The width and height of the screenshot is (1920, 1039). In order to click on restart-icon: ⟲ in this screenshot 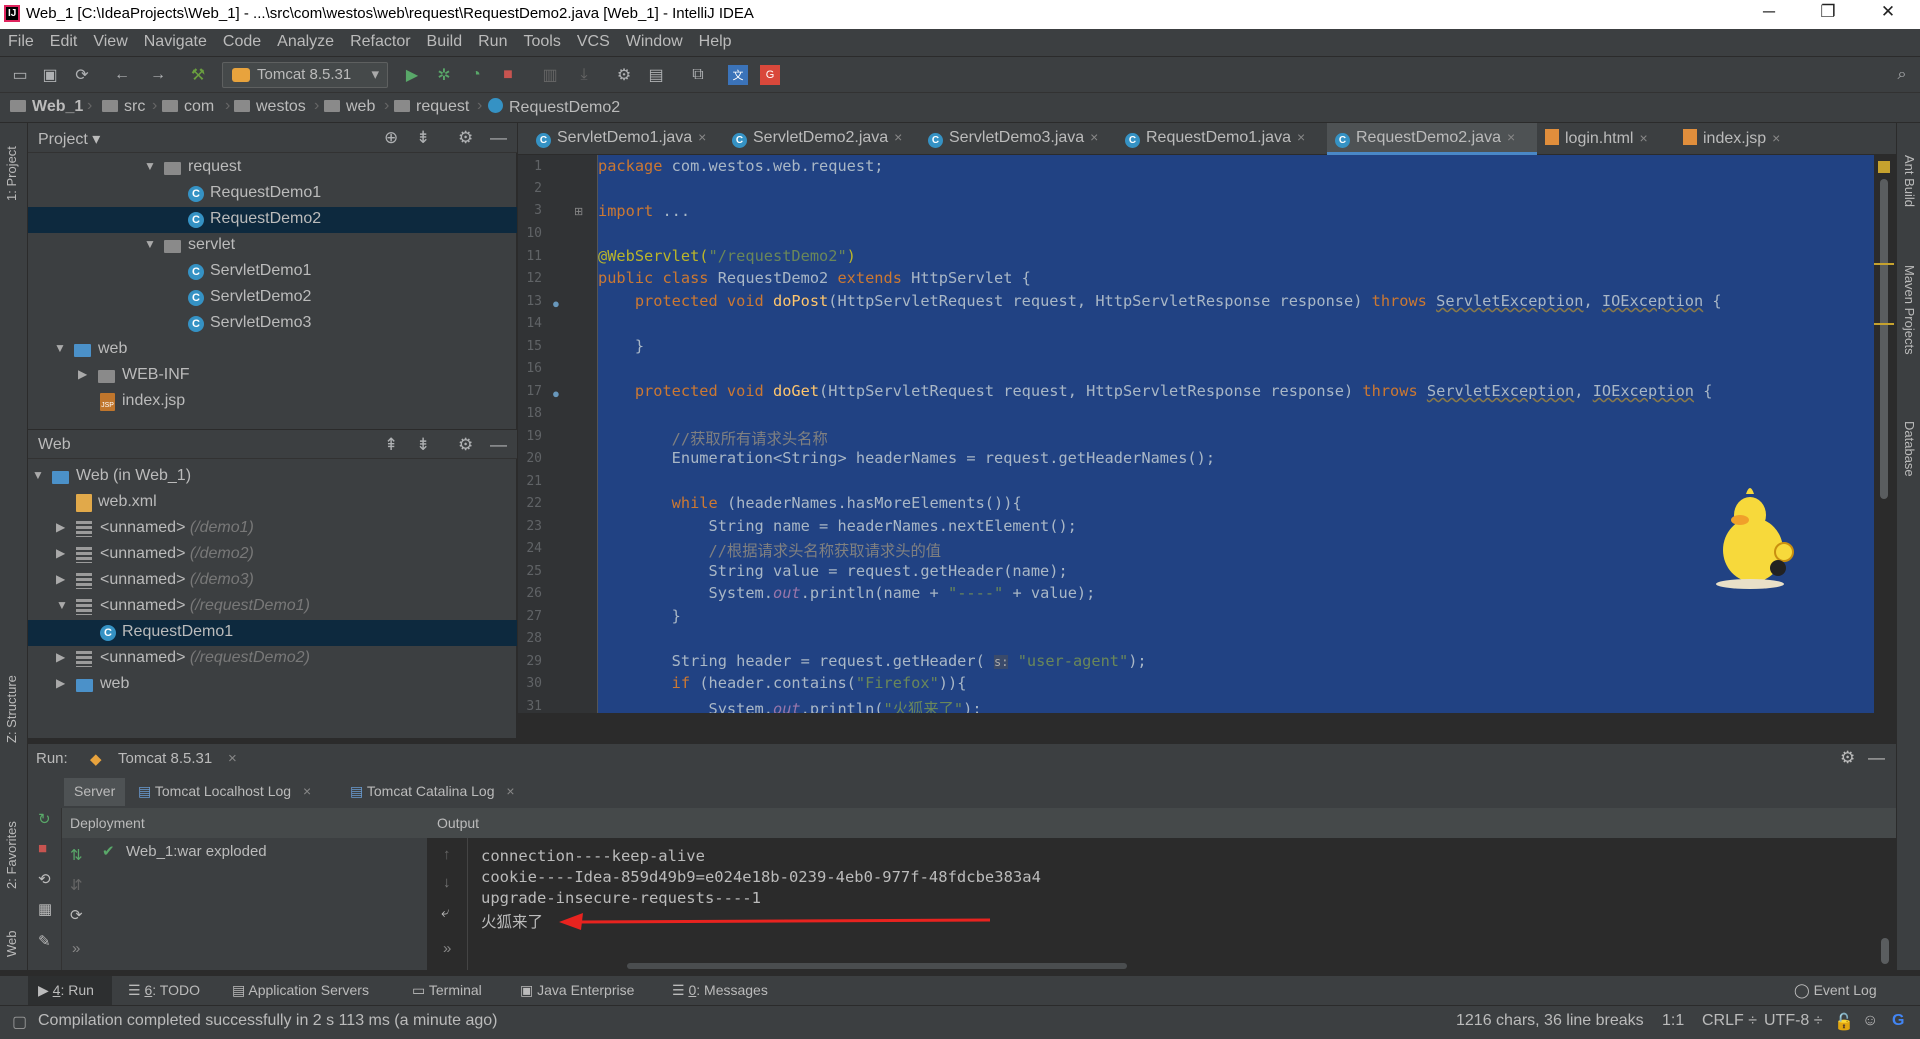, I will do `click(44, 879)`.